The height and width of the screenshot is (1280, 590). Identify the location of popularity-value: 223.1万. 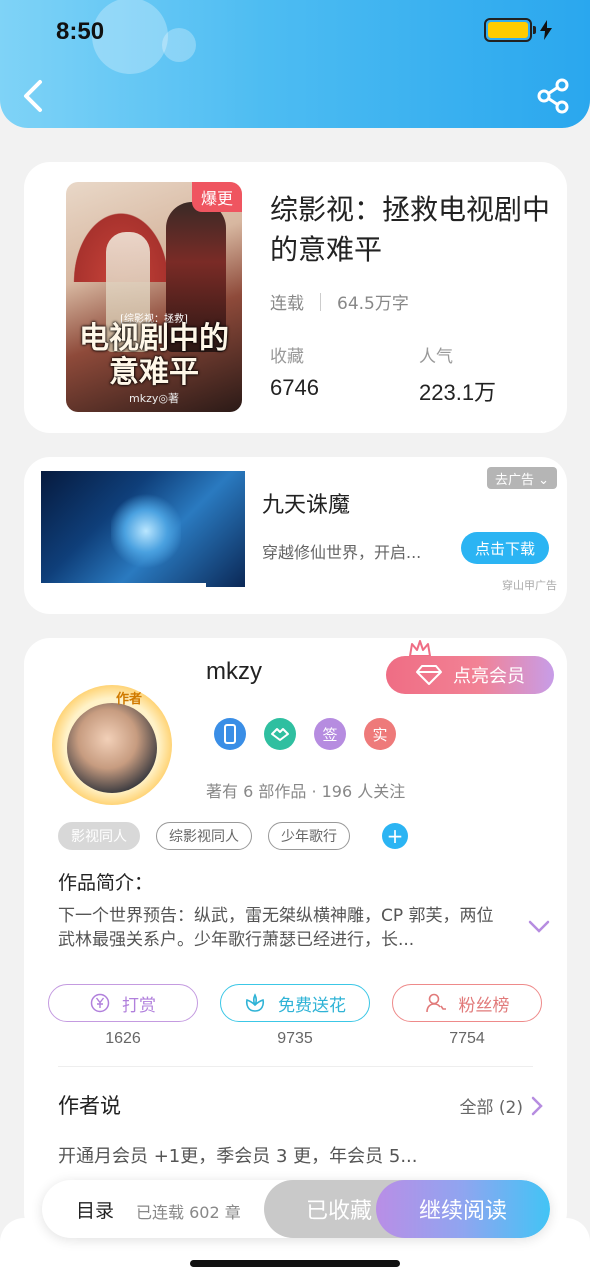
(458, 392).